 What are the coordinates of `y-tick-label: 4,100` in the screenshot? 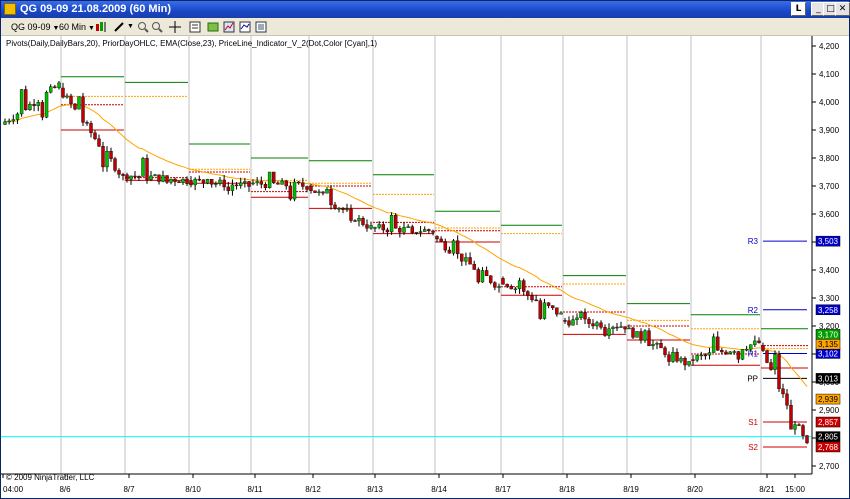 It's located at (829, 74).